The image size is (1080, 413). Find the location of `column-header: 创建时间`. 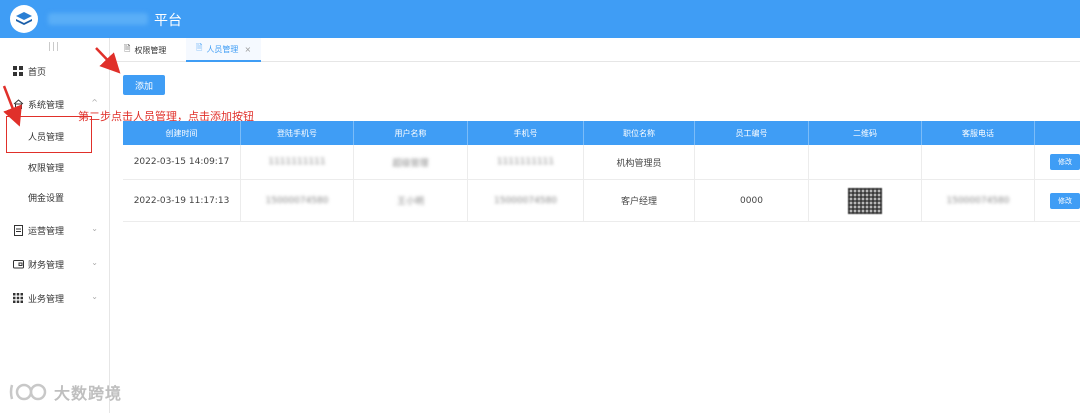

column-header: 创建时间 is located at coordinates (182, 133).